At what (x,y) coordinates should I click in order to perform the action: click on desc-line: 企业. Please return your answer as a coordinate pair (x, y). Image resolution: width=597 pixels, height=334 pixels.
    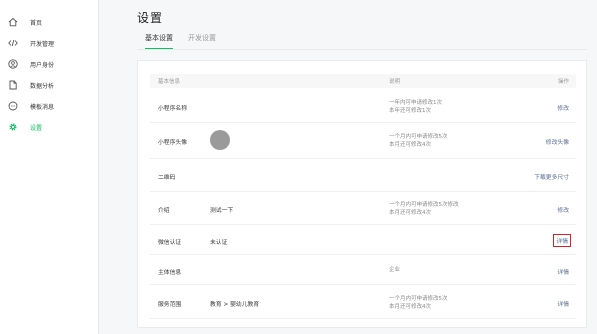
    Looking at the image, I should click on (395, 270).